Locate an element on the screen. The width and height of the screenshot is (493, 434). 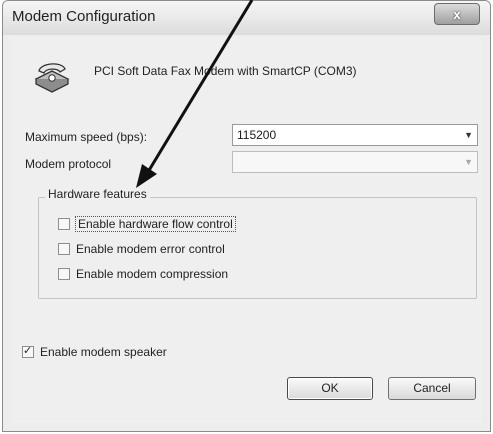
hardware-flow-control-checkbox: Enable hardware flow control is located at coordinates (147, 224).